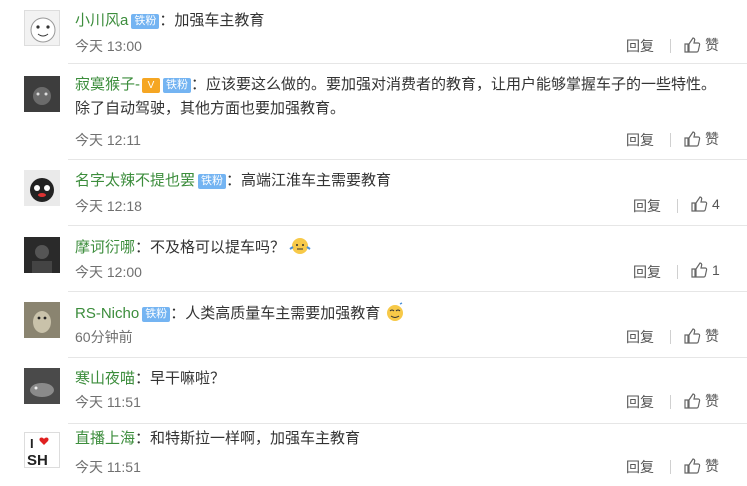 The width and height of the screenshot is (747, 486). I want to click on avatar-text-sh: SH, so click(37, 460).